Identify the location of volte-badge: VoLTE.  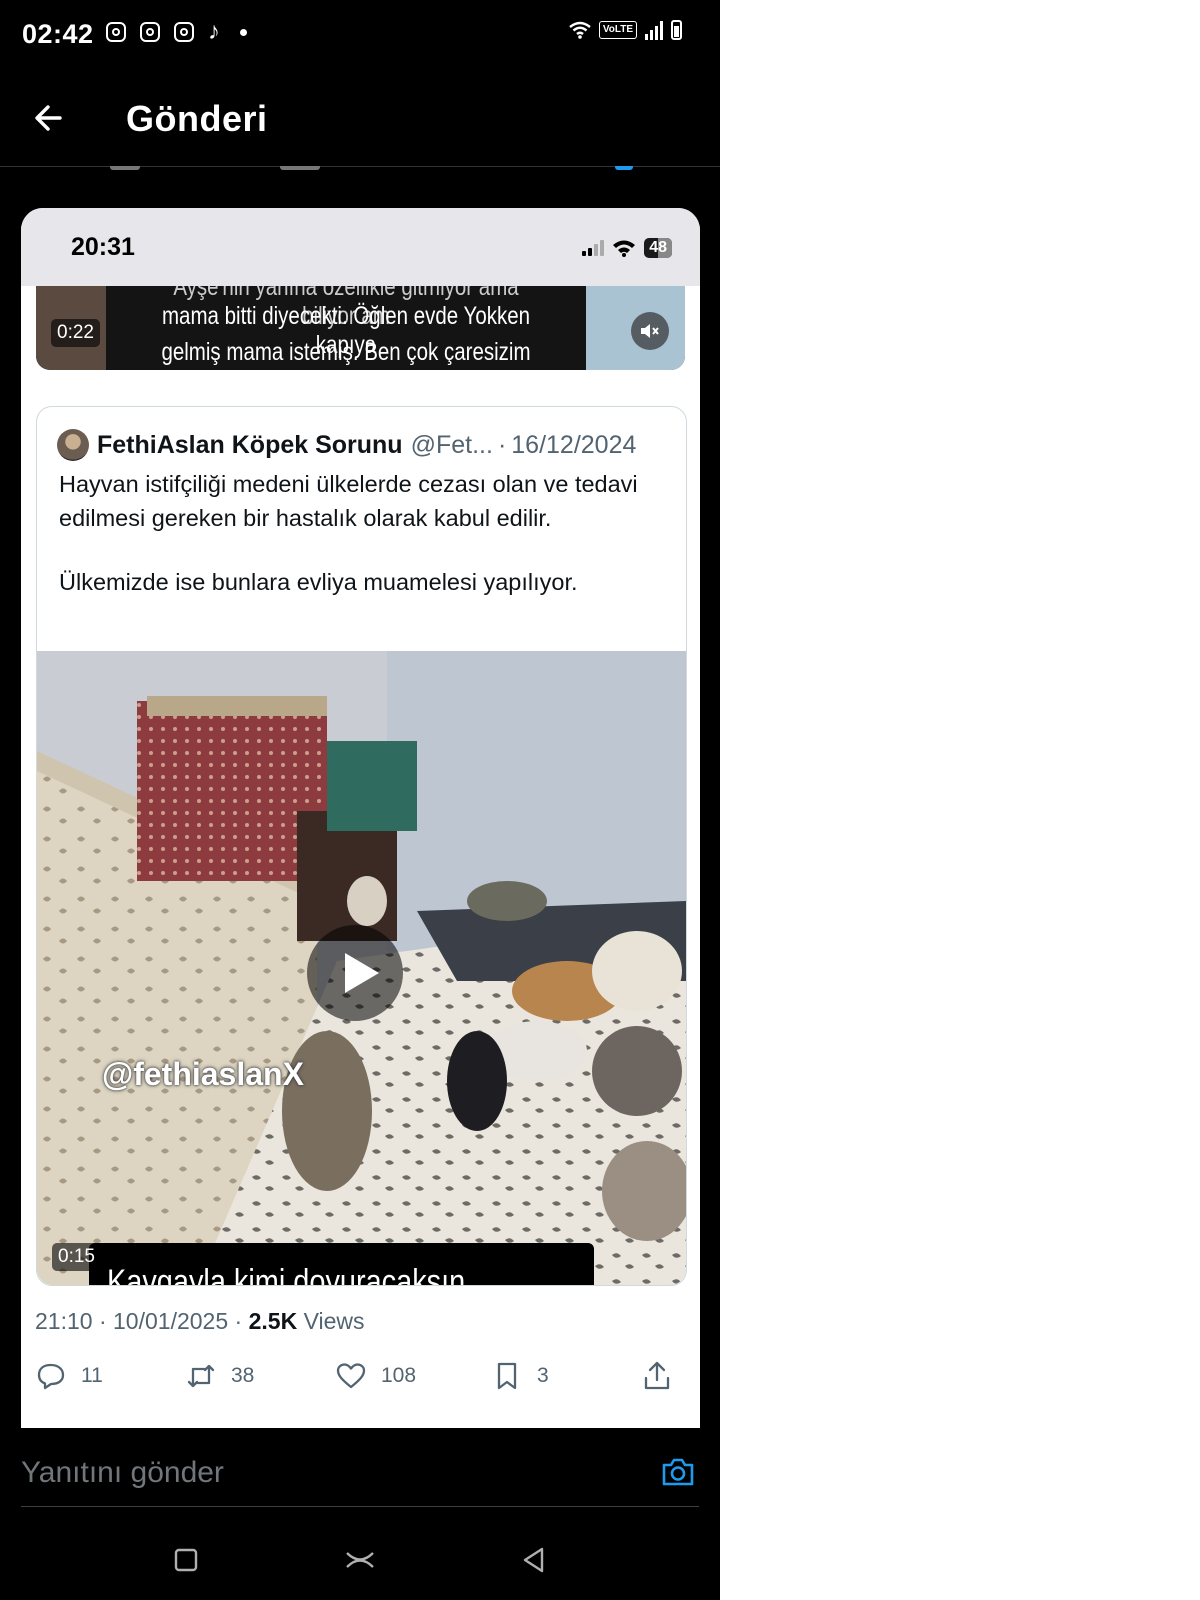
(617, 30).